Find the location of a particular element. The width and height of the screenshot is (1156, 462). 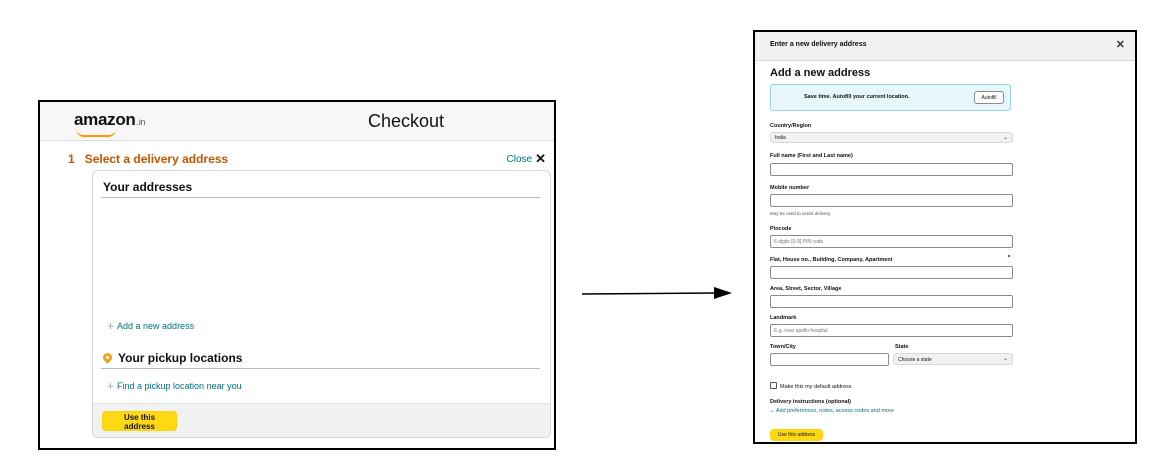

default-address-checkbox: Make this my default address is located at coordinates (811, 386).